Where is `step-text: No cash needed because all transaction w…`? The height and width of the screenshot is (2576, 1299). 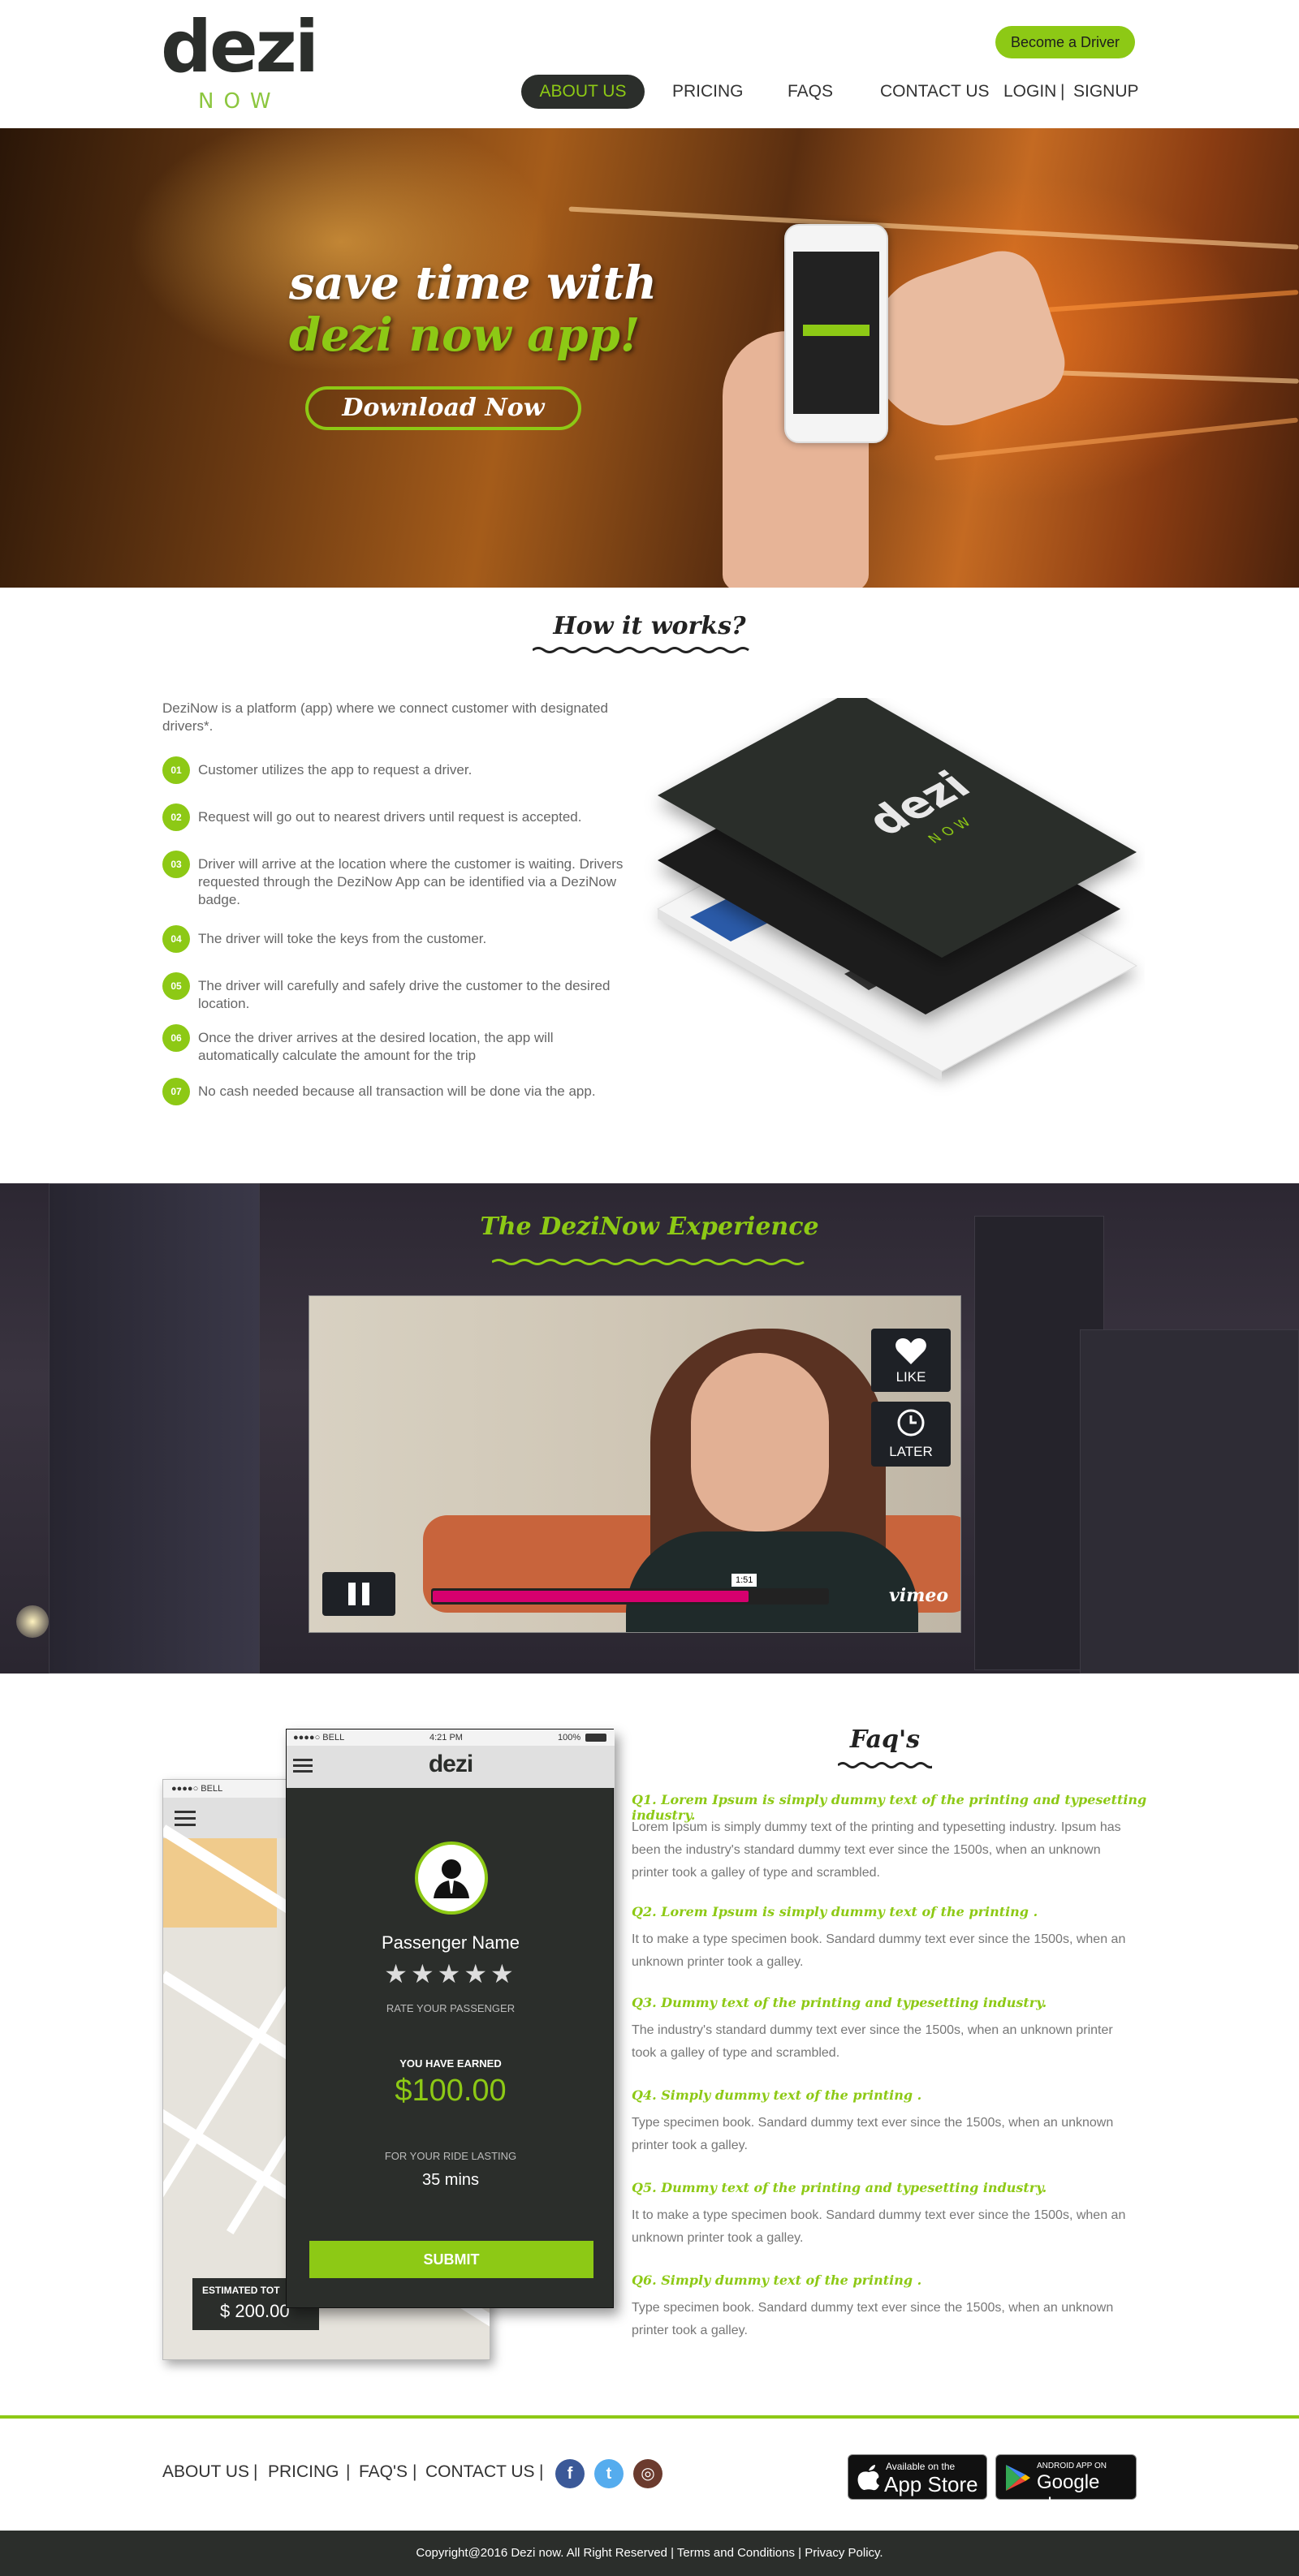 step-text: No cash needed because all transaction w… is located at coordinates (397, 1091).